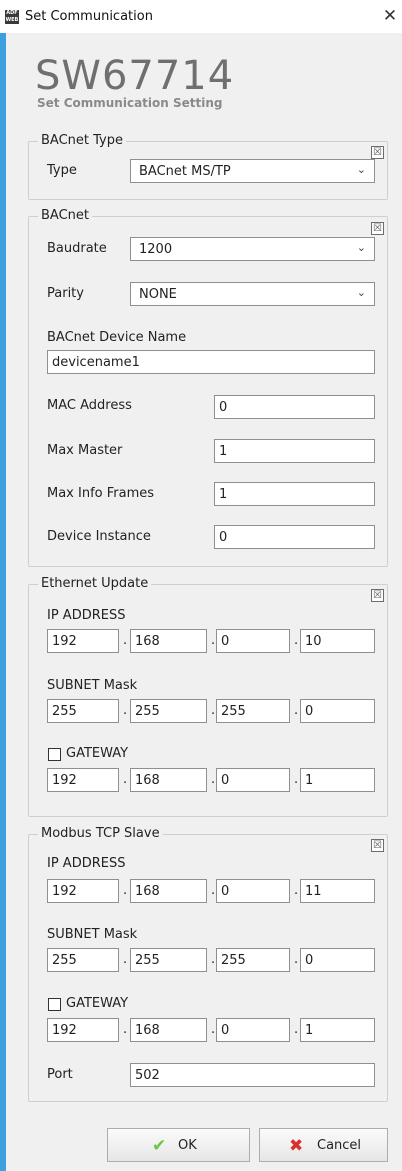 The height and width of the screenshot is (1171, 402). I want to click on modbus-mask-octet-1: 255, so click(83, 960).